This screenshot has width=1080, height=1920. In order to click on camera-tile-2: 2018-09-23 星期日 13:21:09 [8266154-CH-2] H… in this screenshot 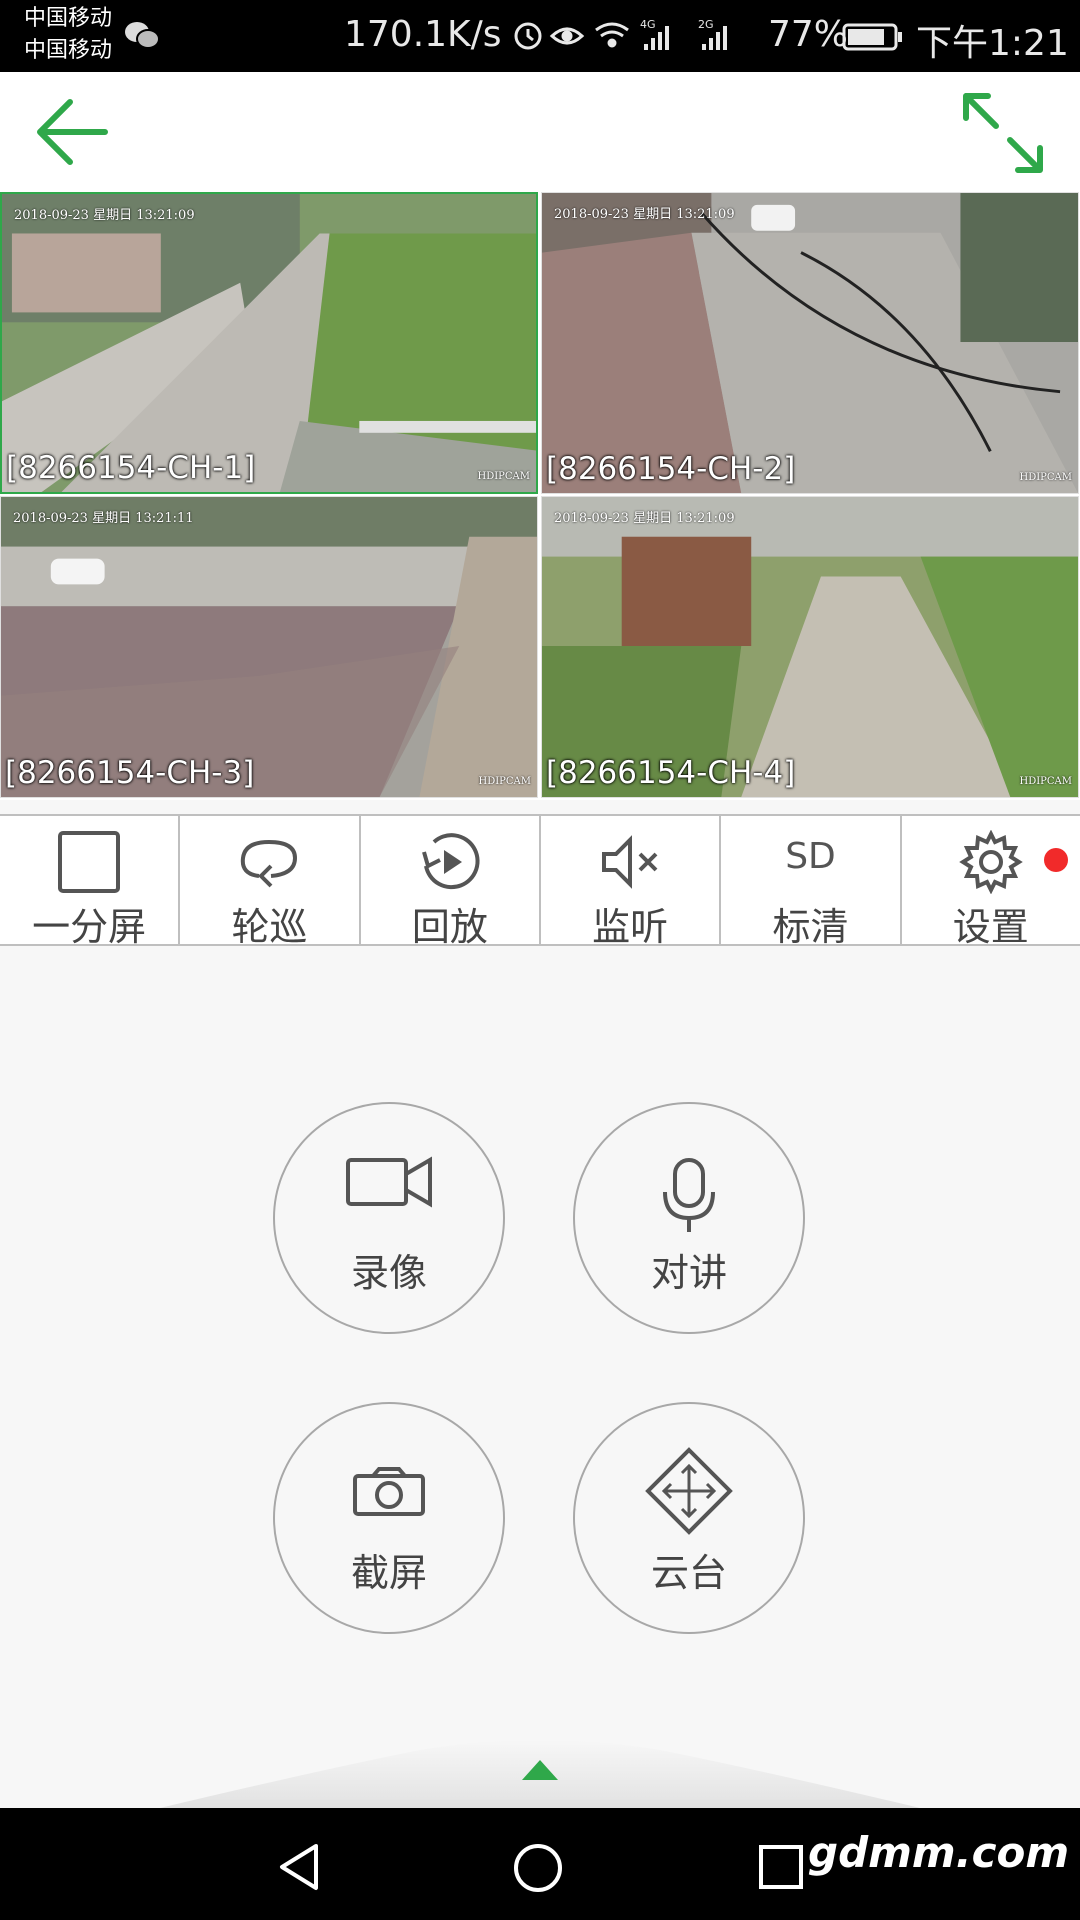, I will do `click(810, 343)`.